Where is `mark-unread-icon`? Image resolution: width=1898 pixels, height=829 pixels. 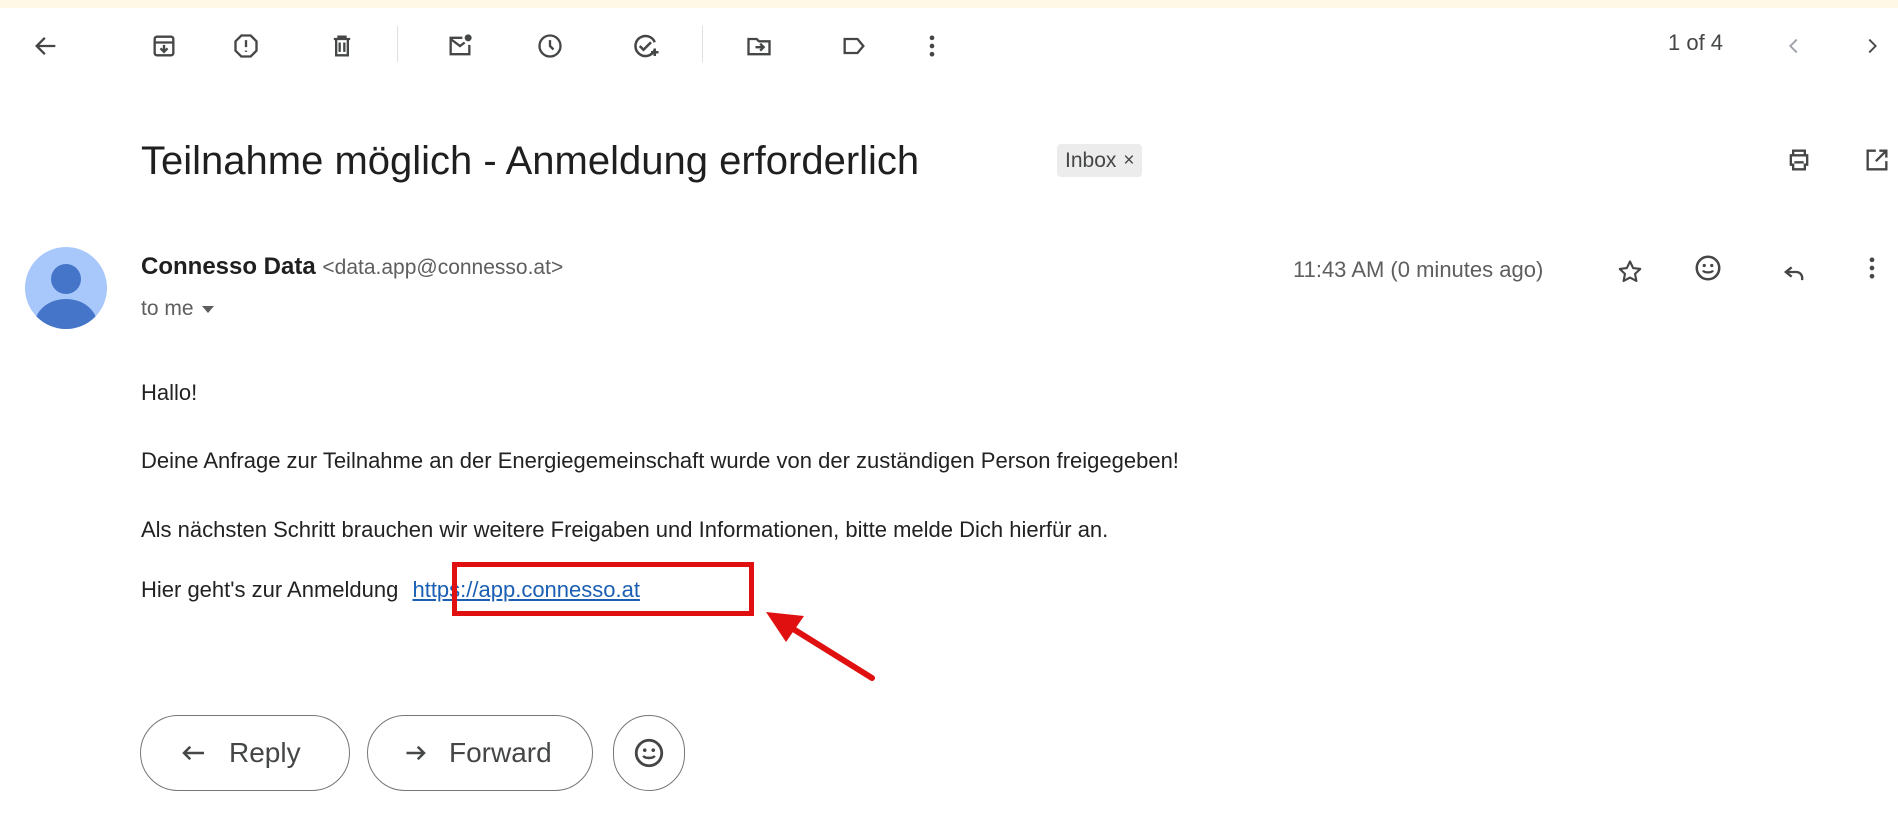
mark-unread-icon is located at coordinates (460, 46).